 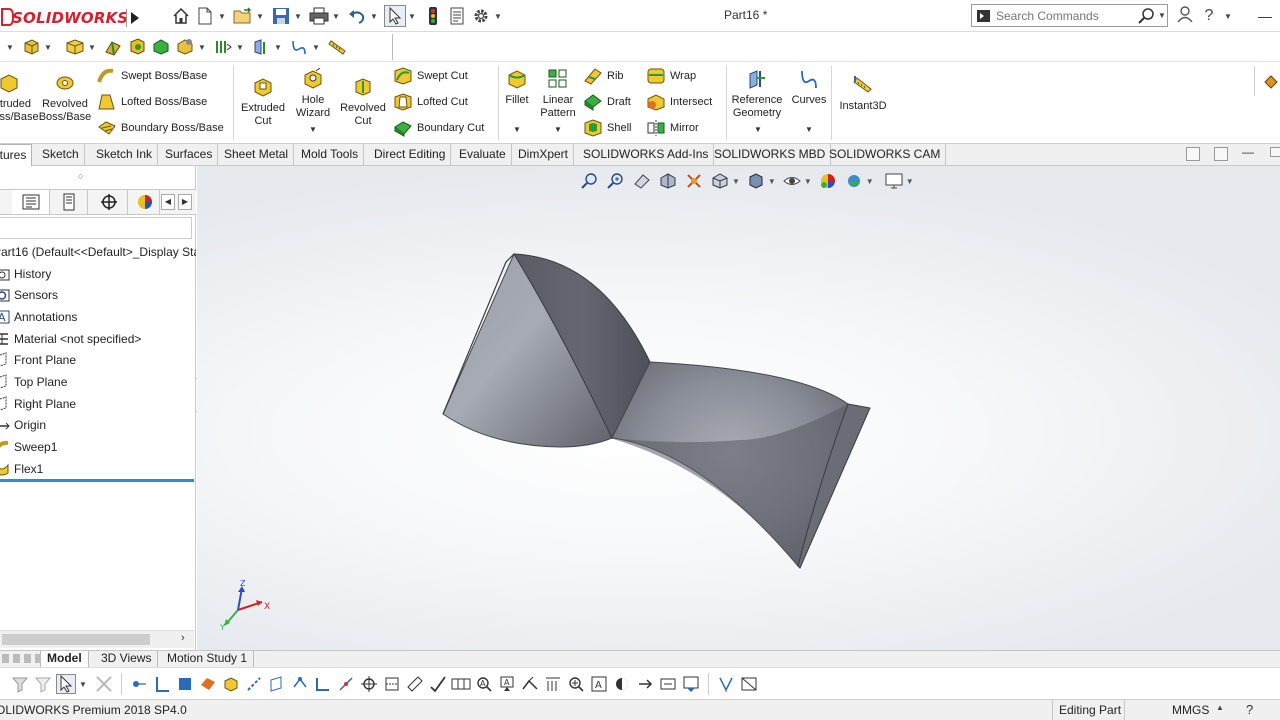 What do you see at coordinates (481, 16) in the screenshot?
I see `options-gear-icon` at bounding box center [481, 16].